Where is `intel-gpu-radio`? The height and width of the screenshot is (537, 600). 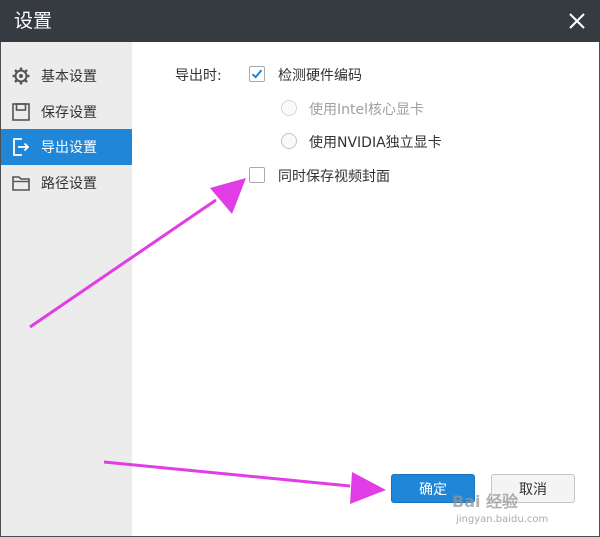
intel-gpu-radio is located at coordinates (289, 108).